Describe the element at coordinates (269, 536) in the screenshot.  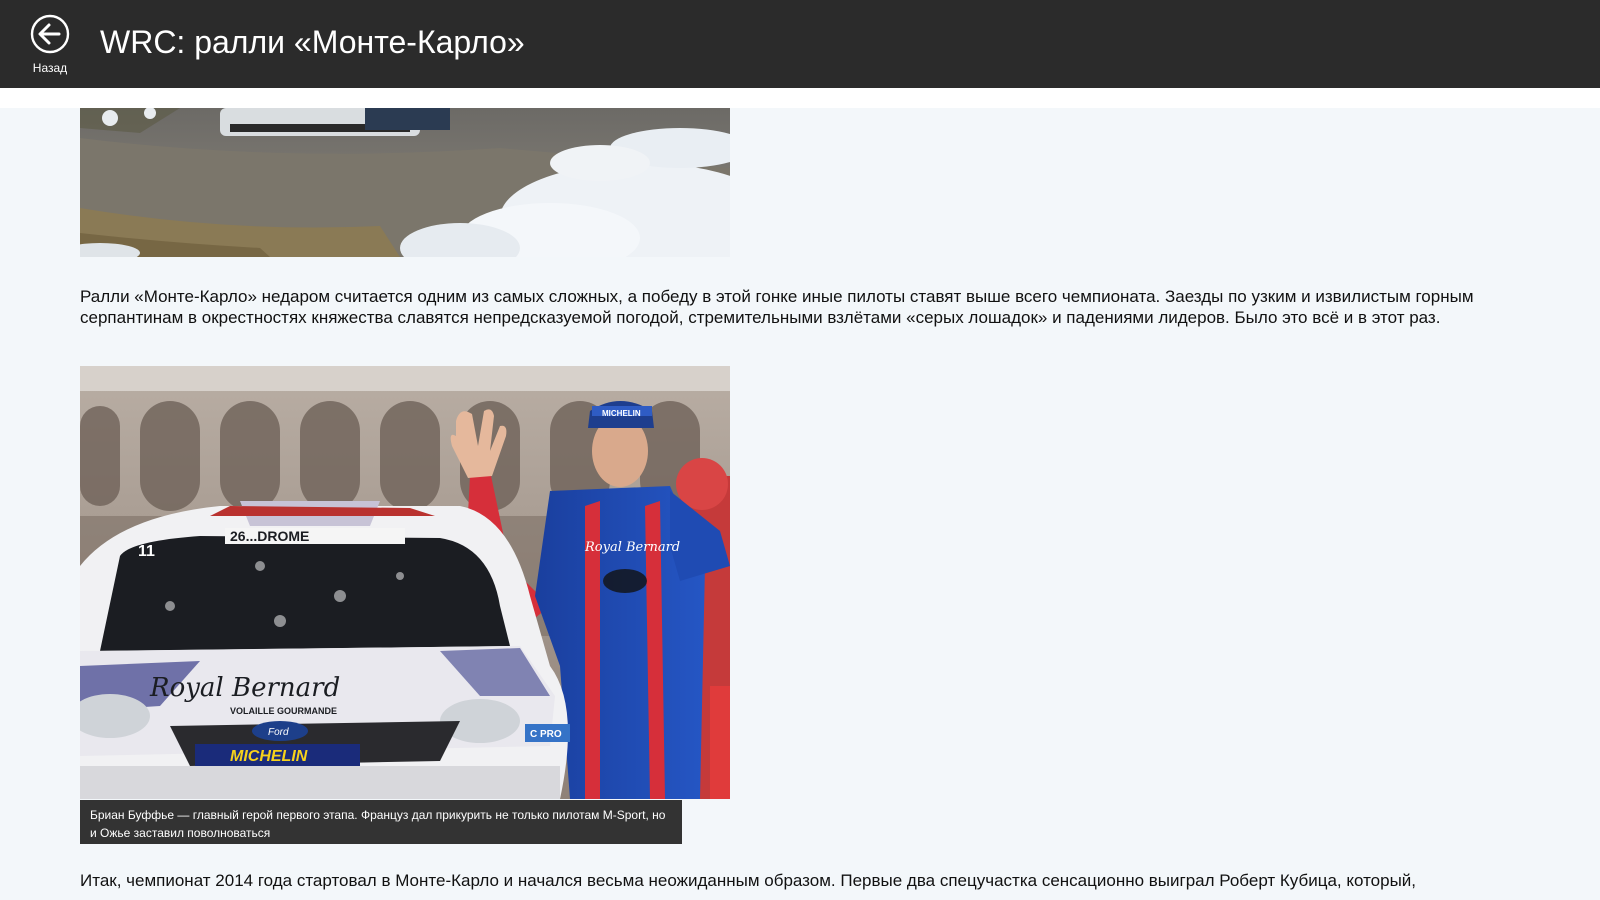
I see `windshield-banner-text: 26...DROME` at that location.